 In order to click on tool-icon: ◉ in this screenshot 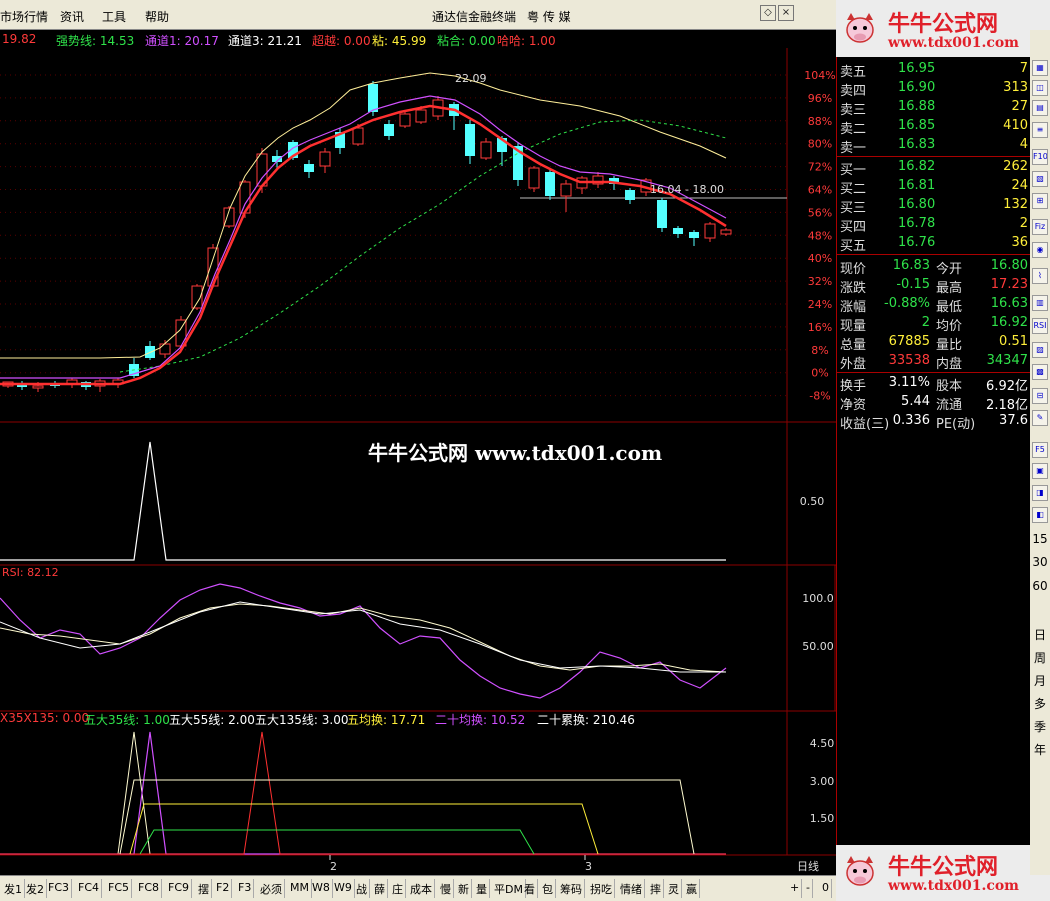, I will do `click(1040, 250)`.